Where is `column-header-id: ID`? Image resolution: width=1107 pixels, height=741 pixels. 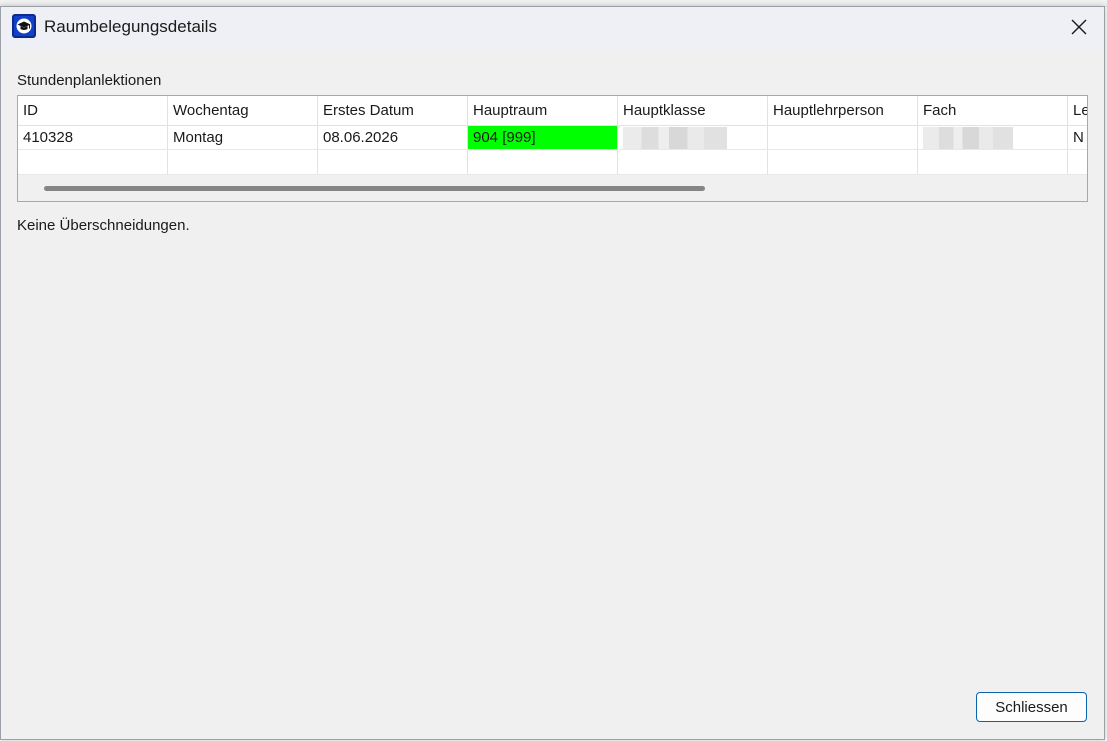 column-header-id: ID is located at coordinates (93, 111).